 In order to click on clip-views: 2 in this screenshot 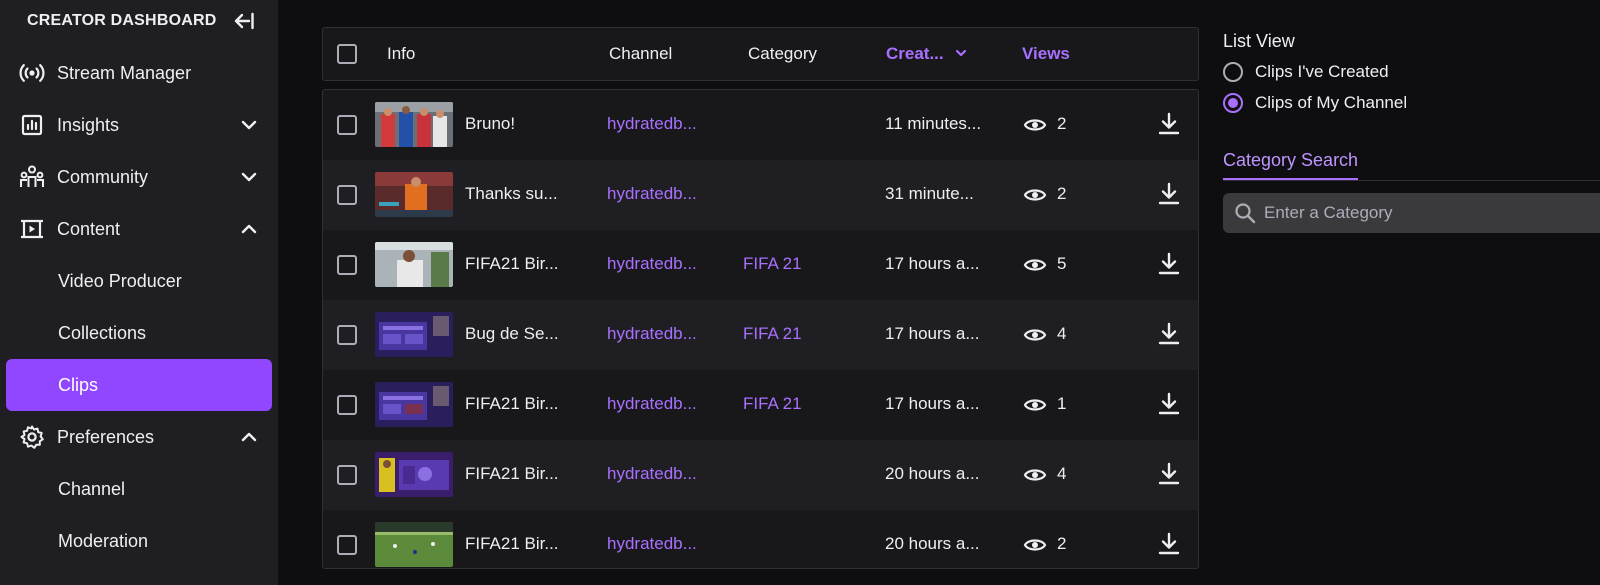, I will do `click(1062, 123)`.